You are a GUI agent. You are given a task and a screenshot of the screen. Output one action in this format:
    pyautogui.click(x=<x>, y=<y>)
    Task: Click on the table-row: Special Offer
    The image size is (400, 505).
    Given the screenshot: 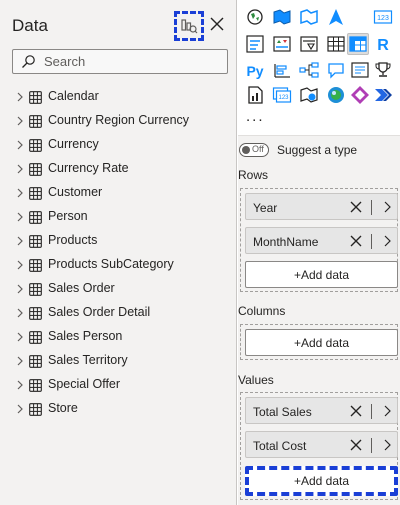 What is the action you would take?
    pyautogui.click(x=118, y=385)
    